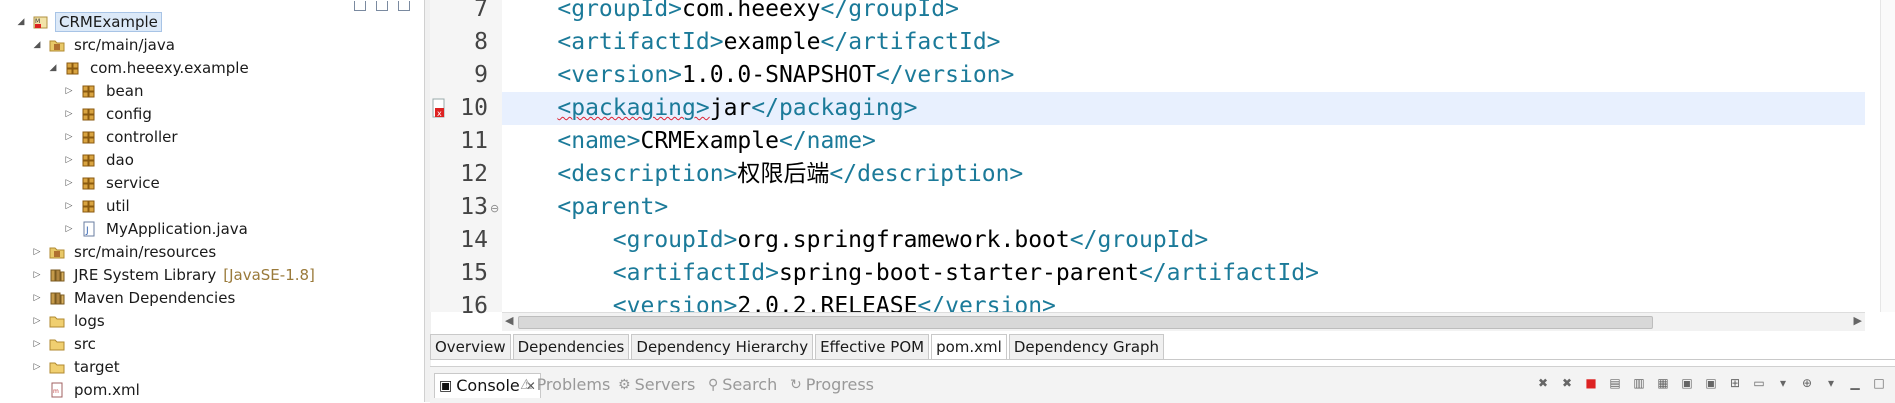 The width and height of the screenshot is (1895, 403). Describe the element at coordinates (122, 136) in the screenshot. I see `tree-item: ▷ controller` at that location.